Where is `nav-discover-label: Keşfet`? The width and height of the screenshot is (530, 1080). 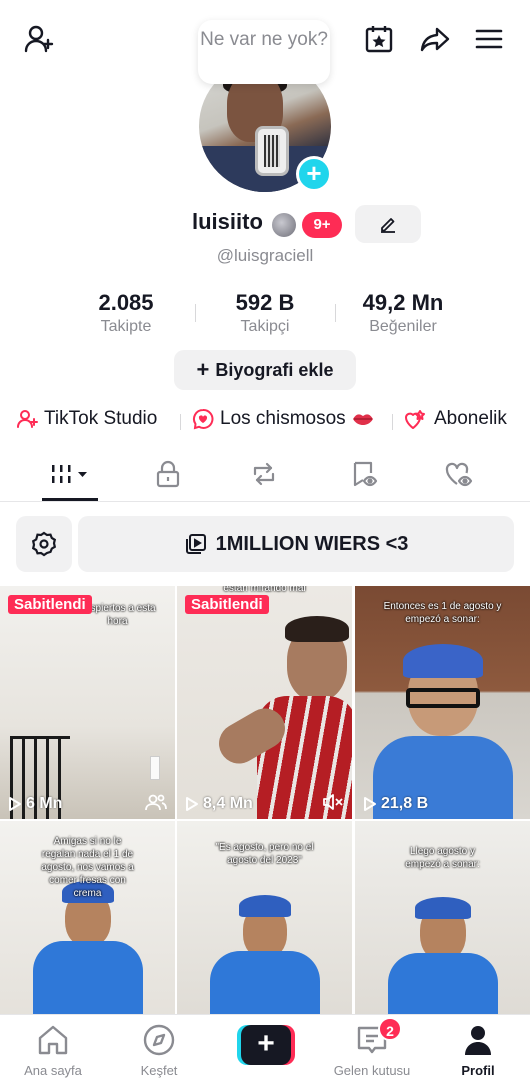
nav-discover-label: Keşfet is located at coordinates (159, 1070).